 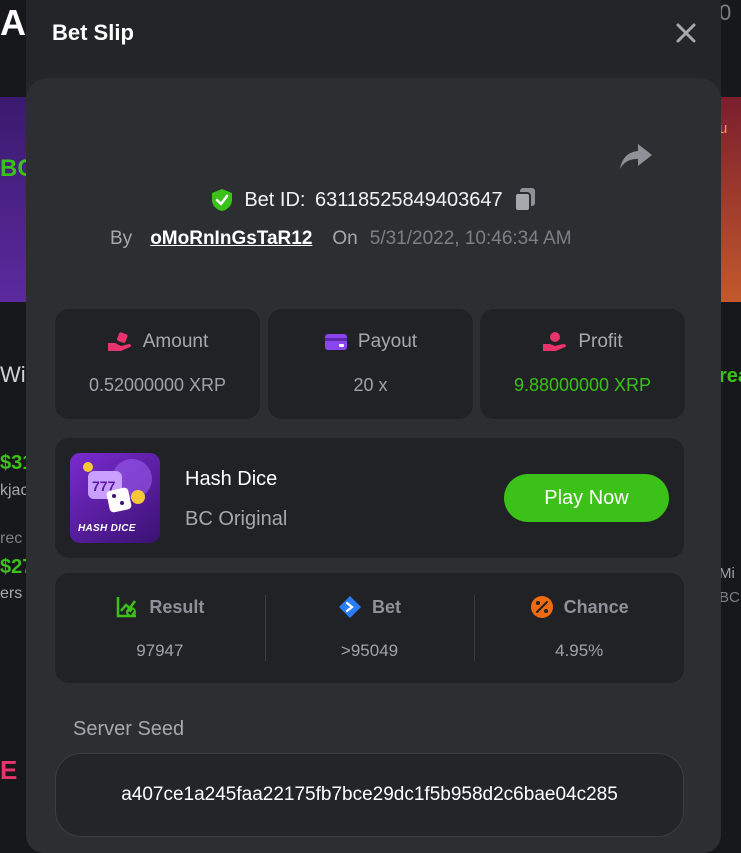 I want to click on chance-label: Chance, so click(x=596, y=606).